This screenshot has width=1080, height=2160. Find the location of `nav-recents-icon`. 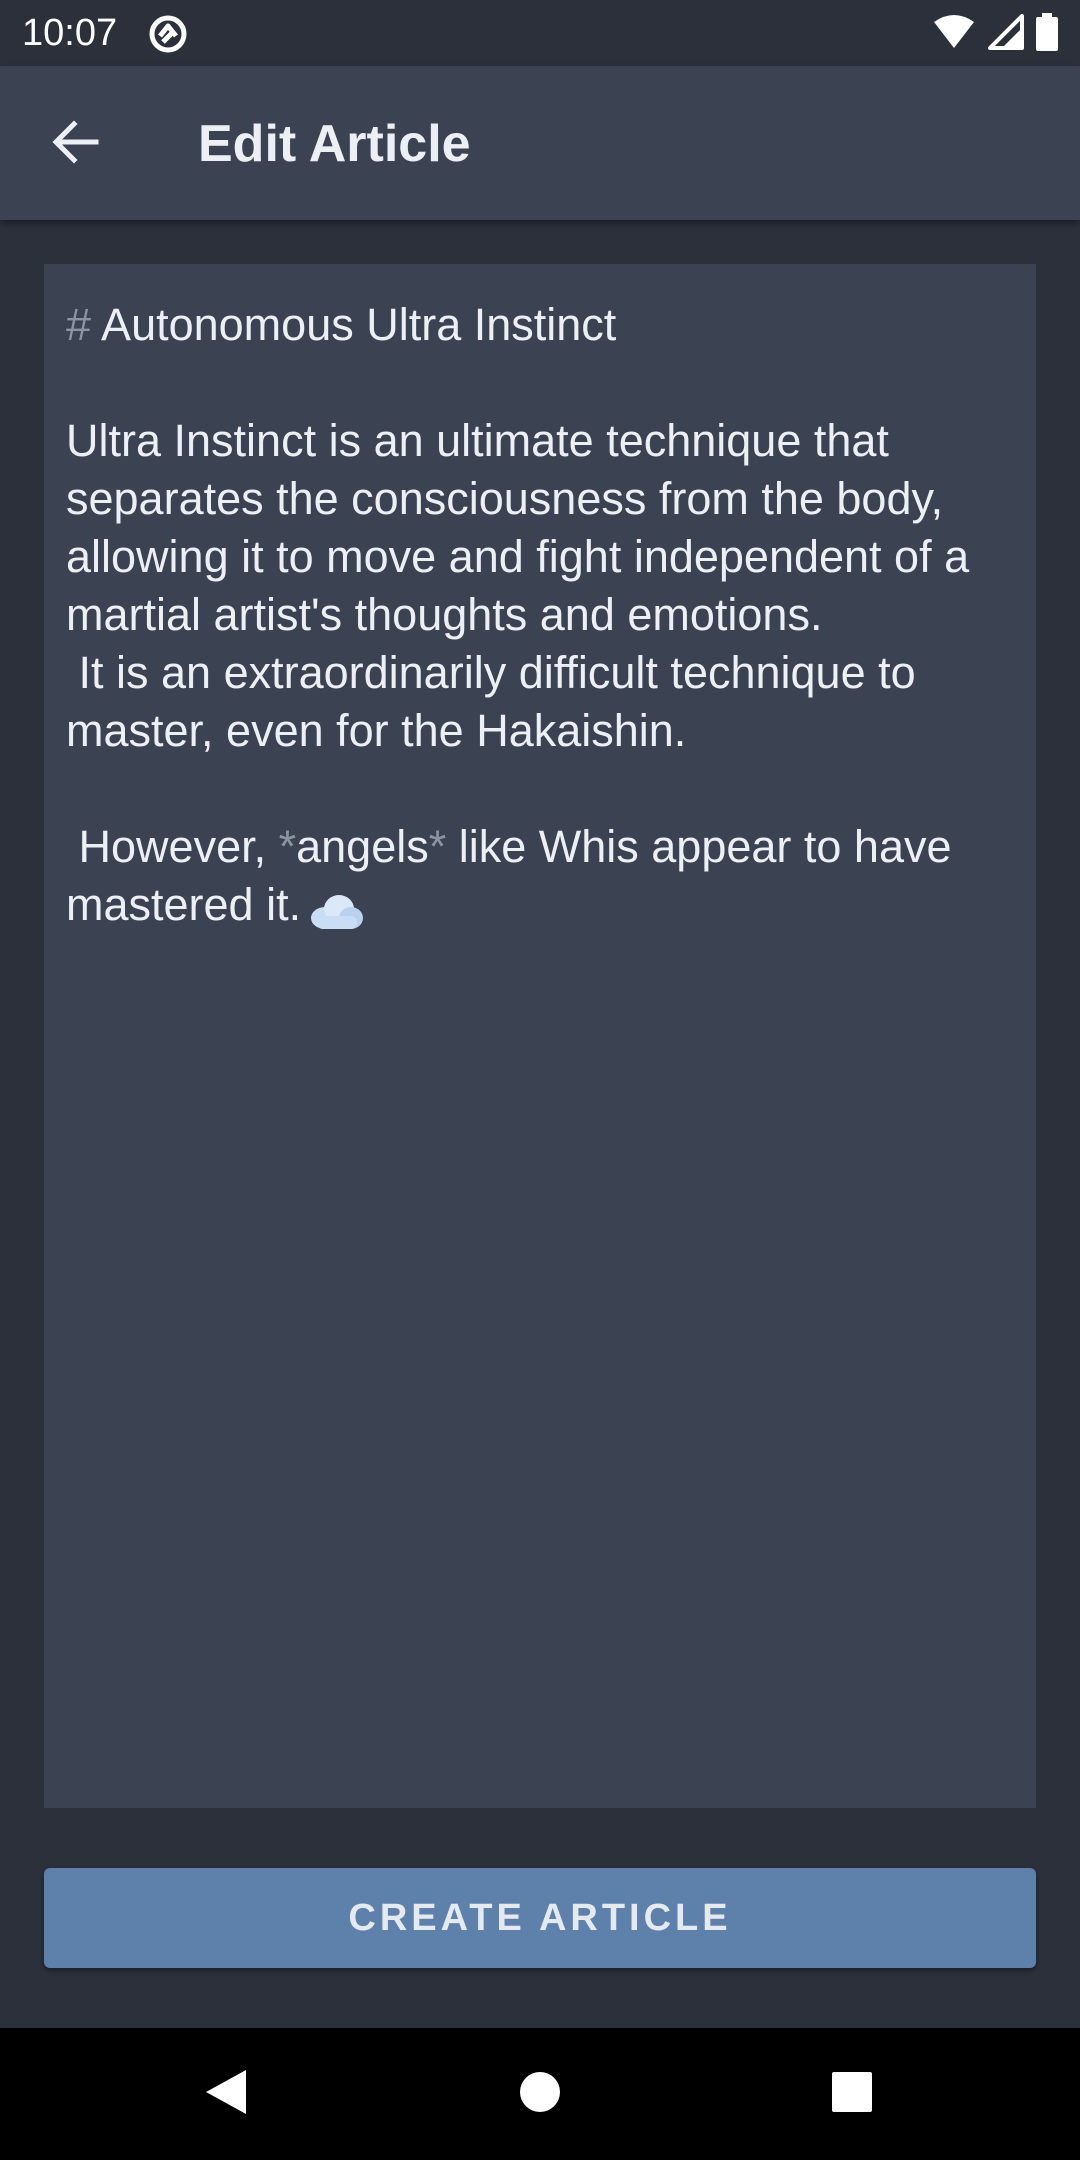

nav-recents-icon is located at coordinates (852, 2094).